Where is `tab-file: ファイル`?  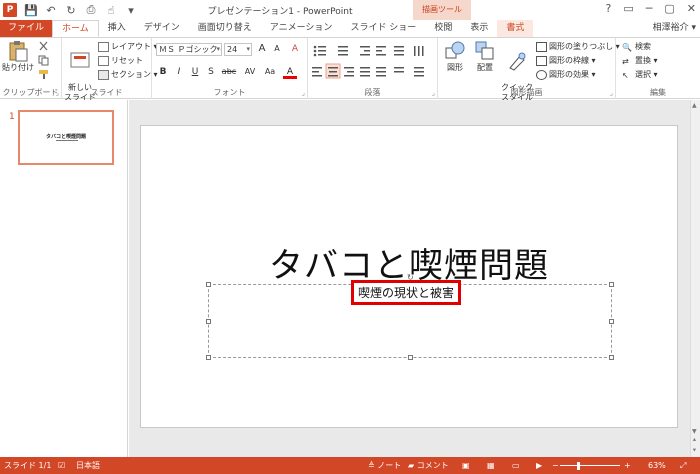 tab-file: ファイル is located at coordinates (26, 28).